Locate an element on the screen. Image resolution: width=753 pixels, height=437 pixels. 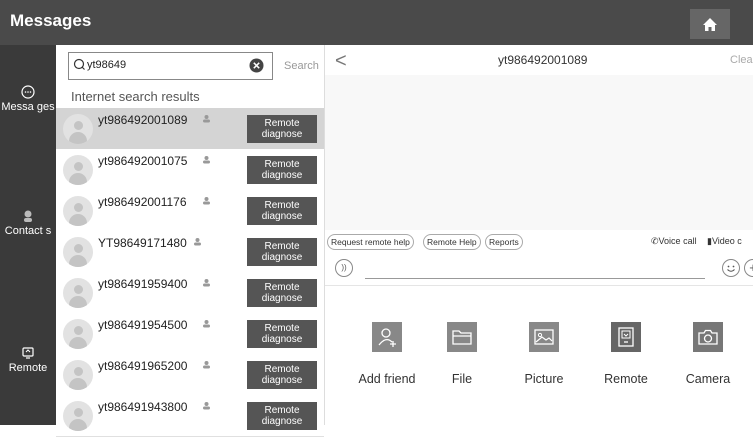
voice-call-label: Voice call is located at coordinates (677, 241).